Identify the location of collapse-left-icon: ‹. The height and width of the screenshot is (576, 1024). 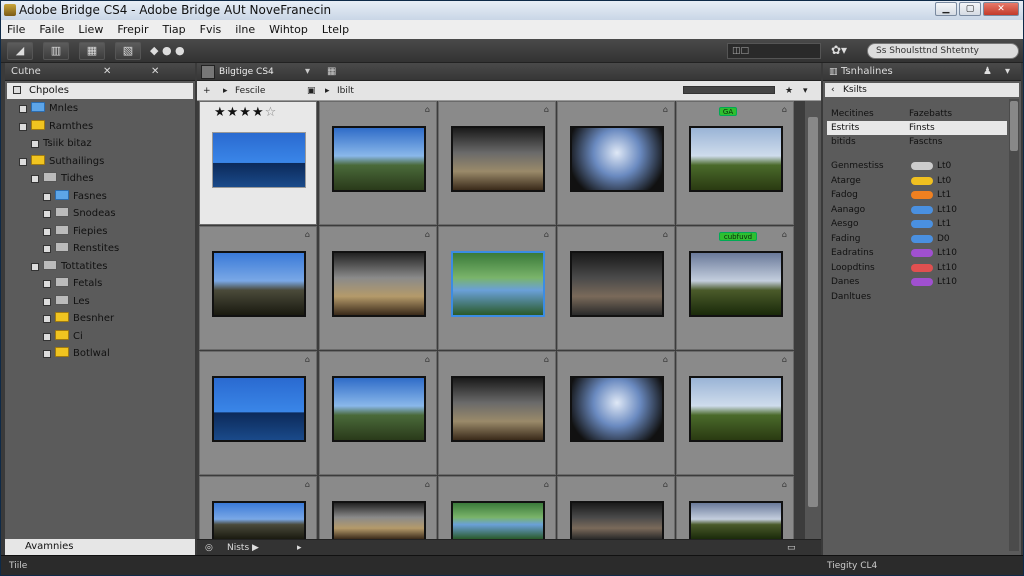
(833, 90).